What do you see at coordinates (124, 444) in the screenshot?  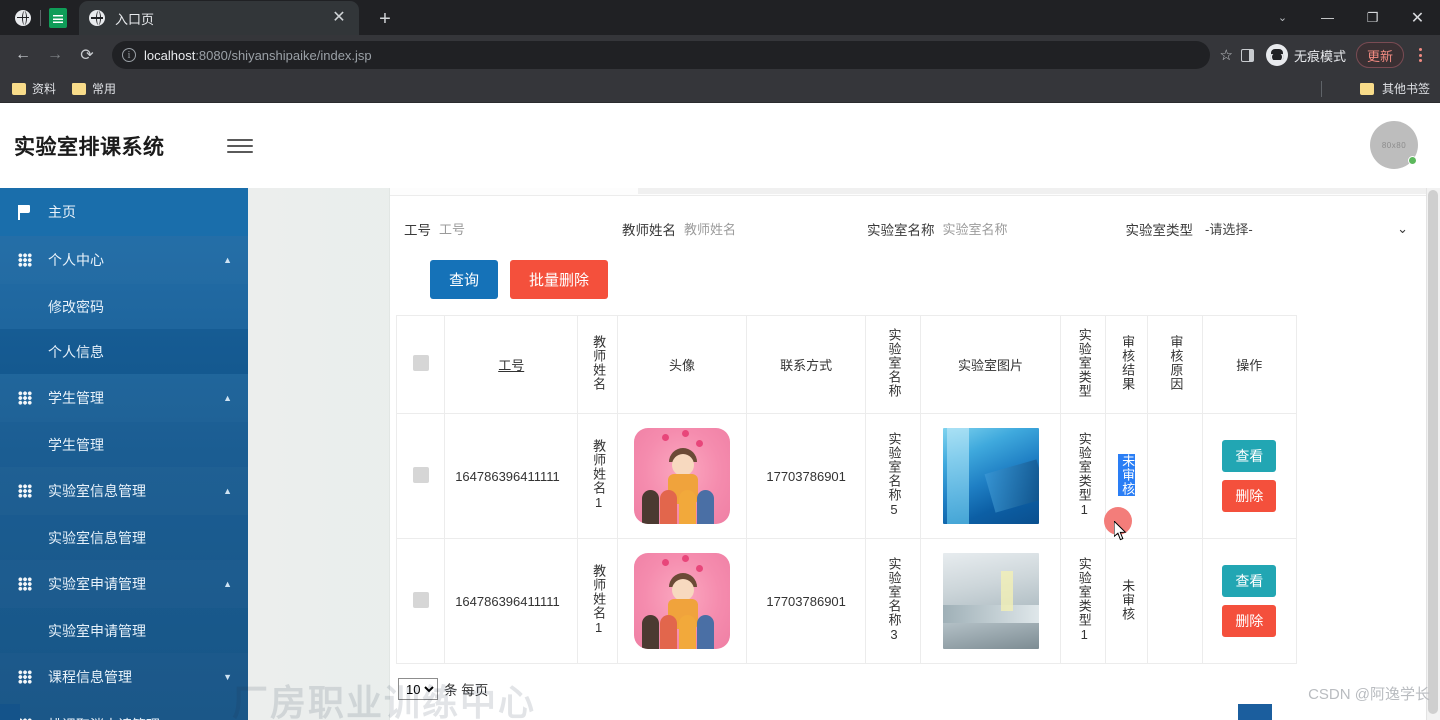 I see `sidebar-subitem-student-management: 学生管理` at bounding box center [124, 444].